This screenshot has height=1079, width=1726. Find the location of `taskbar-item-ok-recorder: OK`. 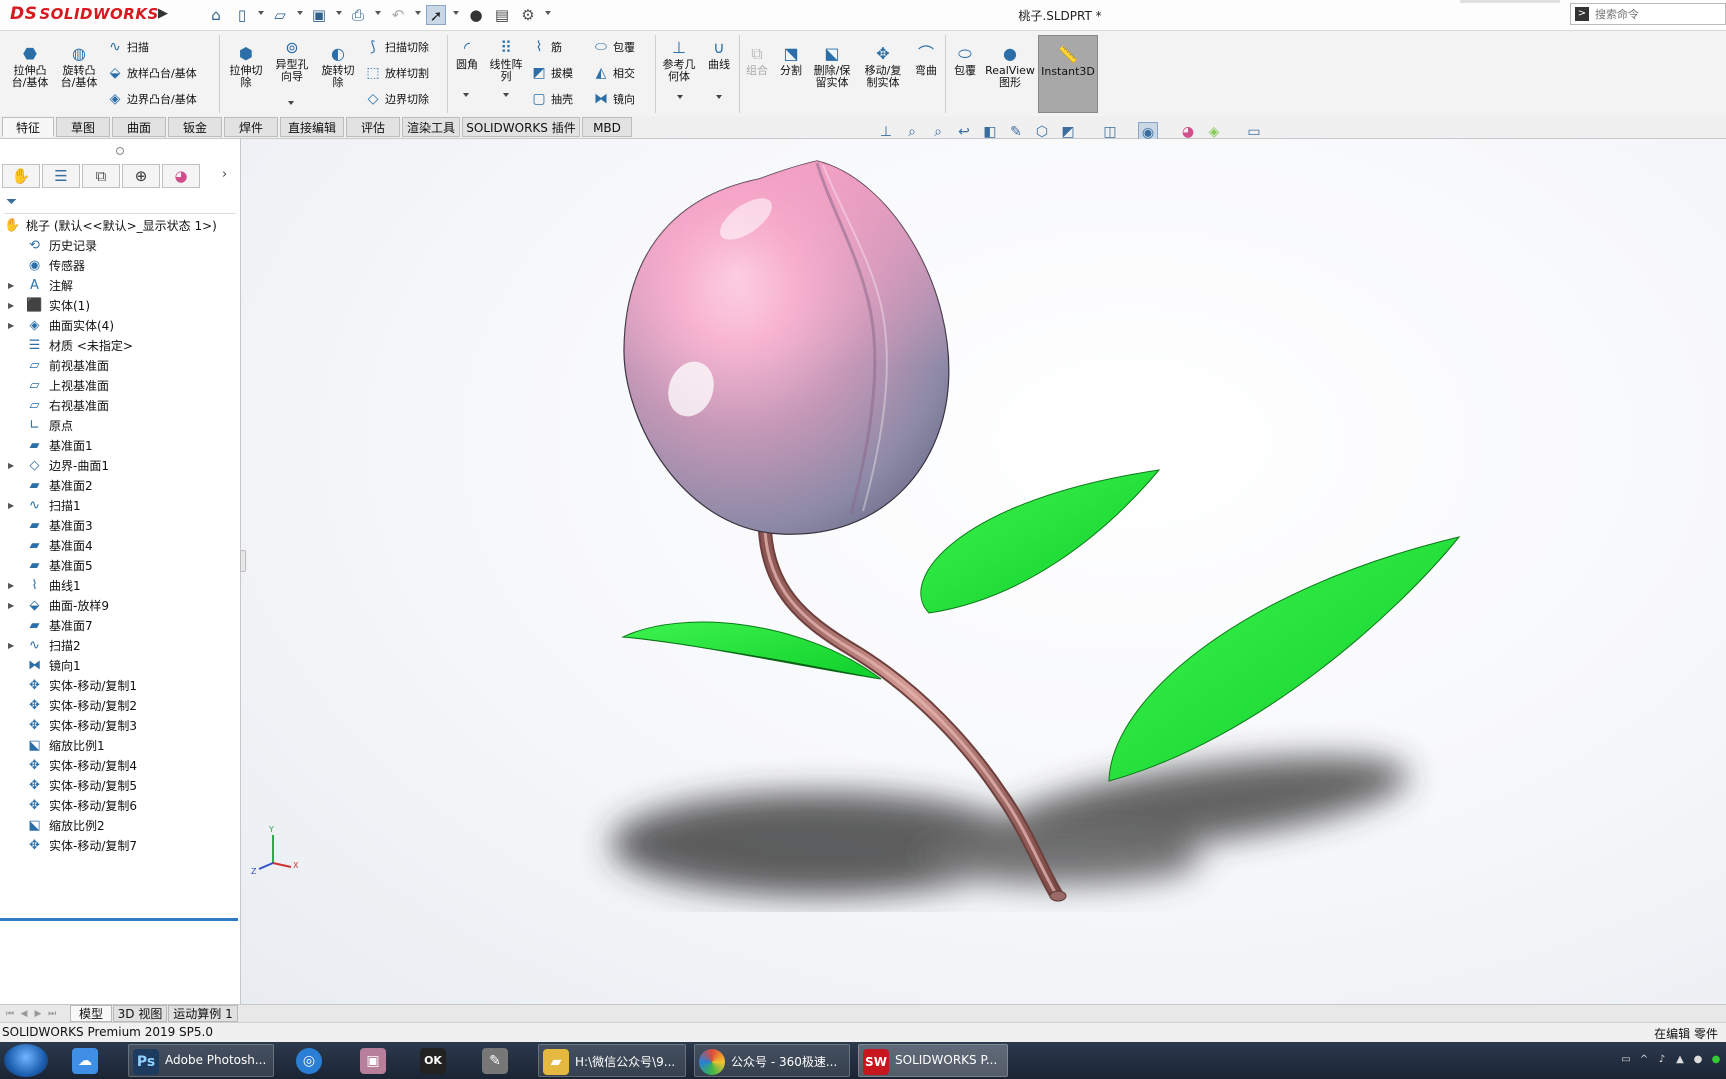

taskbar-item-ok-recorder: OK is located at coordinates (436, 1060).